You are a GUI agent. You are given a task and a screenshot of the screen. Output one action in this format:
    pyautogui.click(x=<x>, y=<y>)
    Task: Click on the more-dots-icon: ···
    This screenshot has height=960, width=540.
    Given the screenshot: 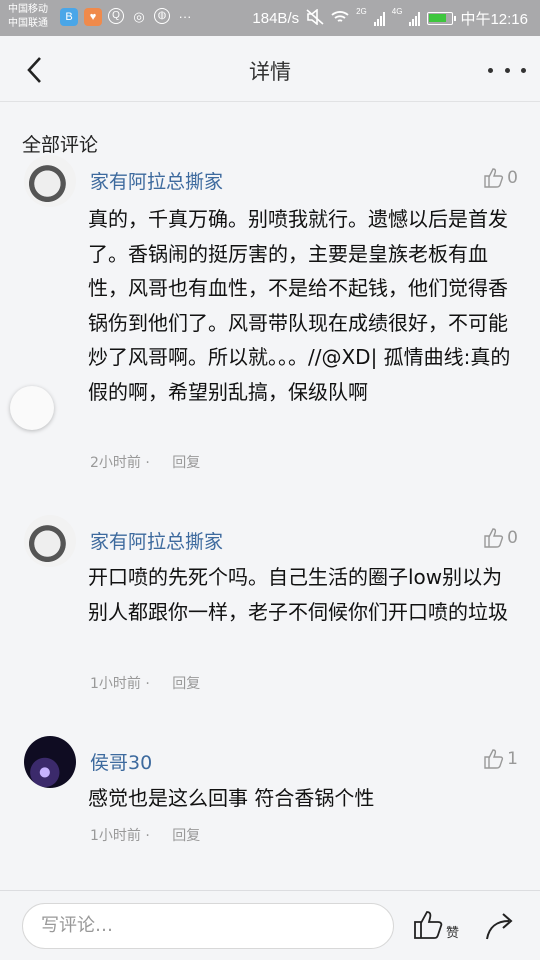 What is the action you would take?
    pyautogui.click(x=185, y=16)
    